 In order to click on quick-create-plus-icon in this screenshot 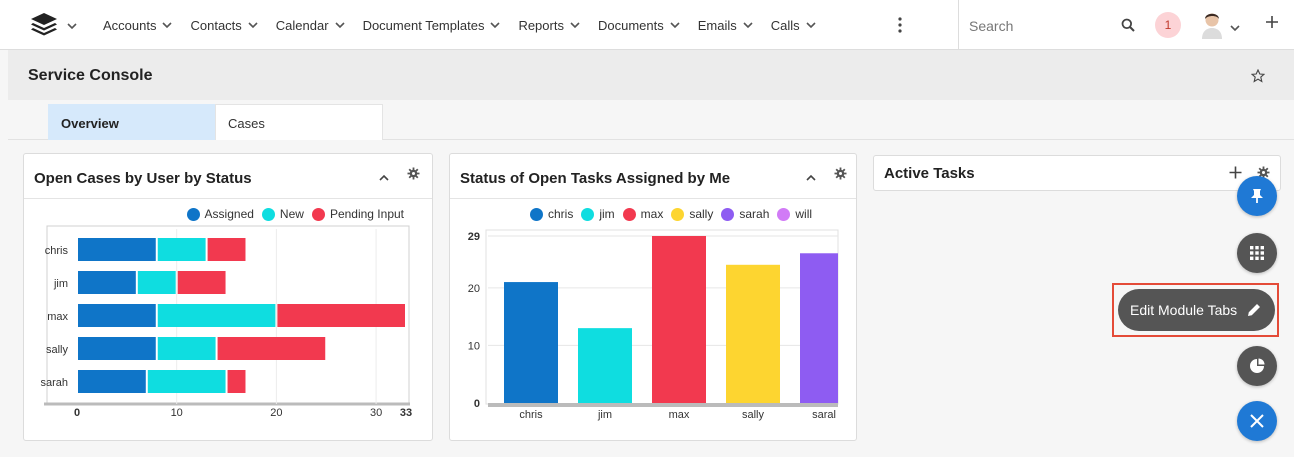, I will do `click(1272, 24)`.